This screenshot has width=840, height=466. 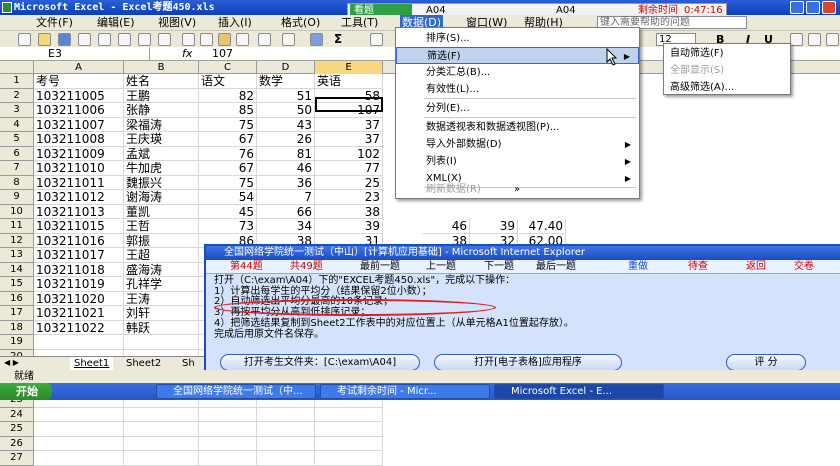 What do you see at coordinates (161, 197) in the screenshot?
I see `table-cell: 谢海涛` at bounding box center [161, 197].